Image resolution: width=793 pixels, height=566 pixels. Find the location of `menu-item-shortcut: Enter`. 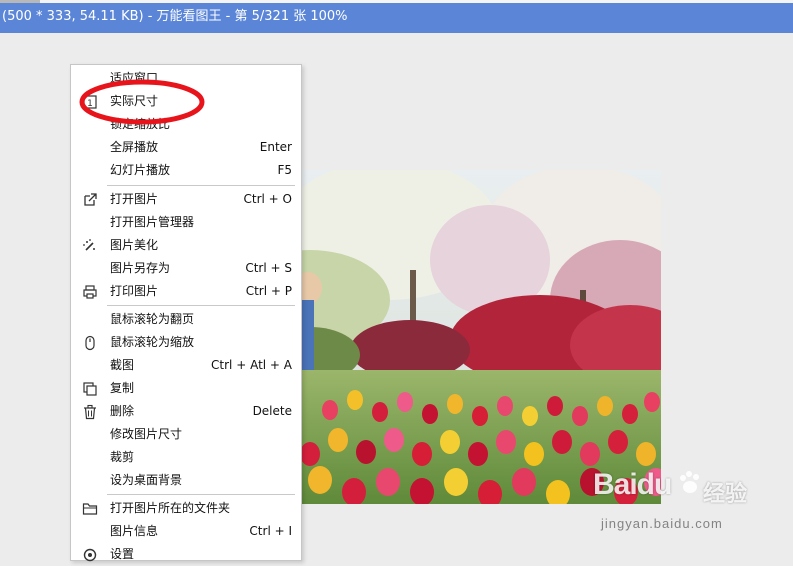

menu-item-shortcut: Enter is located at coordinates (275, 147).